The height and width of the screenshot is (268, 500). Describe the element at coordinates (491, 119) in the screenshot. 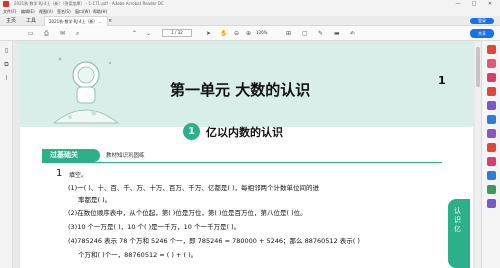

I see `organize-pages-icon` at that location.